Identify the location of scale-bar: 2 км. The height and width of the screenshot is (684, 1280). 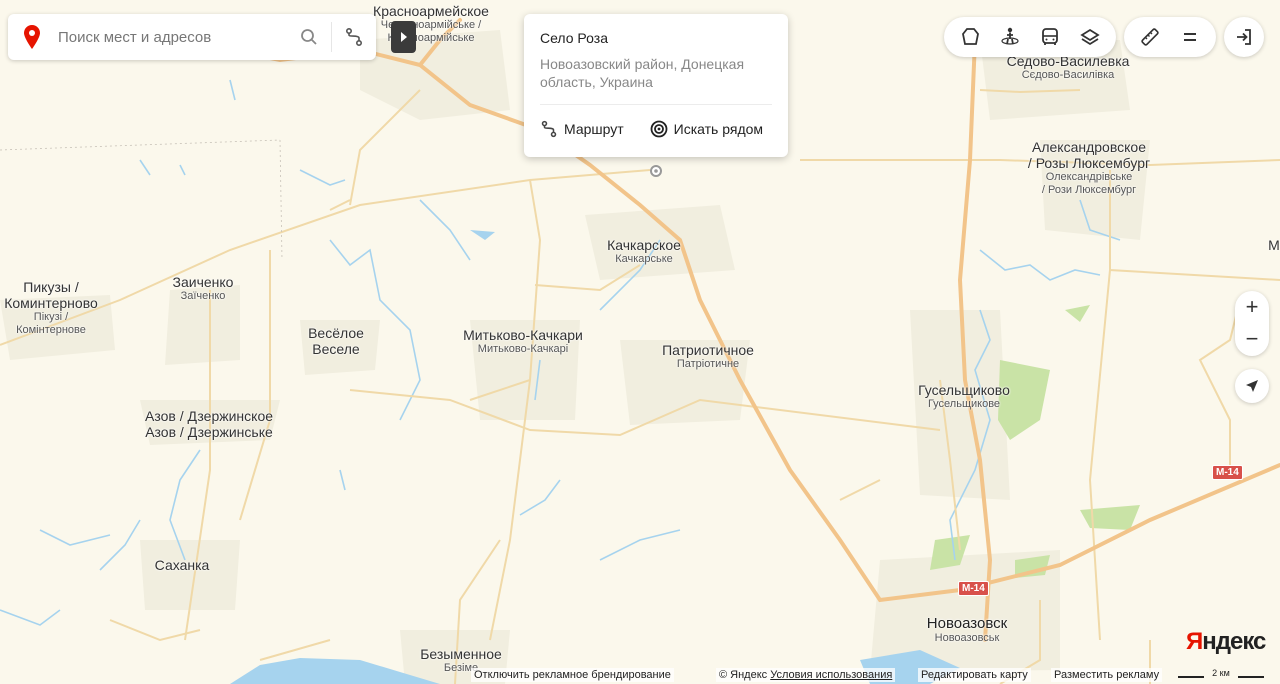
(1221, 675).